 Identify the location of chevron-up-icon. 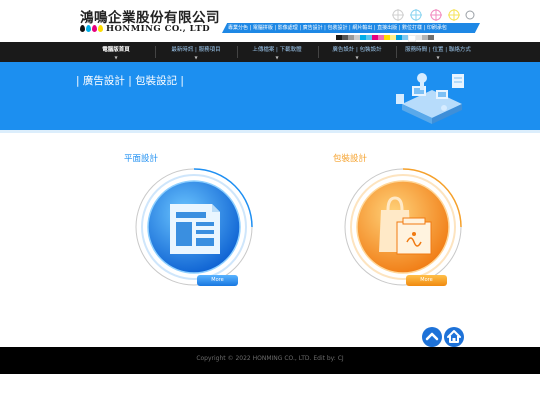
(432, 336).